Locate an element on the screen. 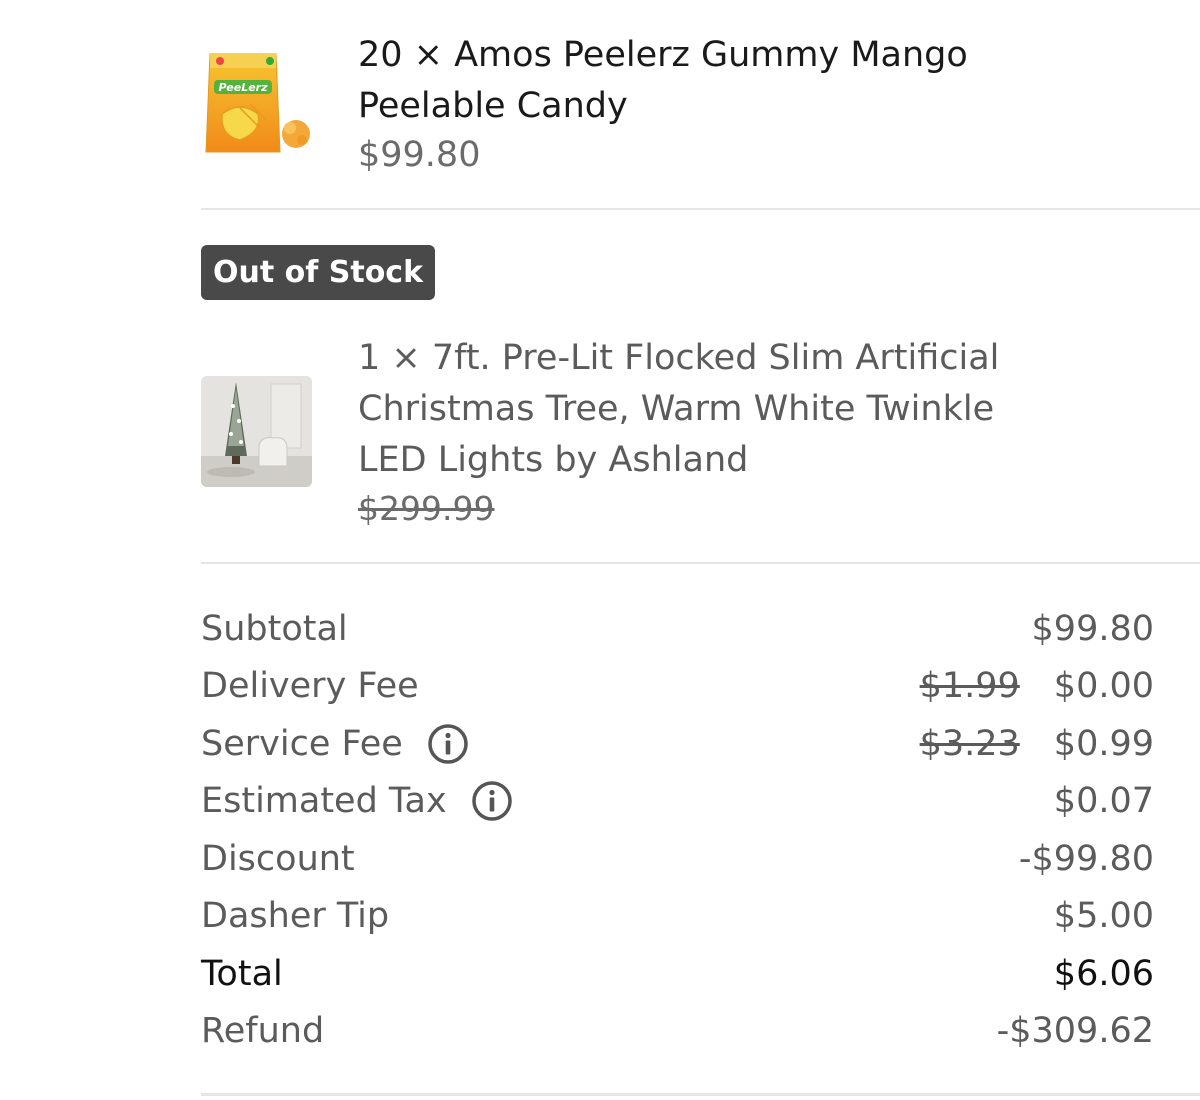 The image size is (1200, 1100). discount-value: -$99.80 is located at coordinates (1086, 858).